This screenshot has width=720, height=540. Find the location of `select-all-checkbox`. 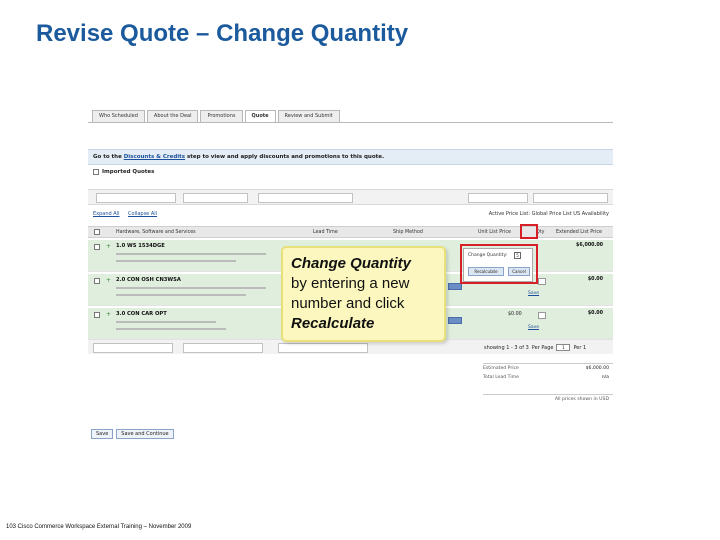

select-all-checkbox is located at coordinates (97, 232).